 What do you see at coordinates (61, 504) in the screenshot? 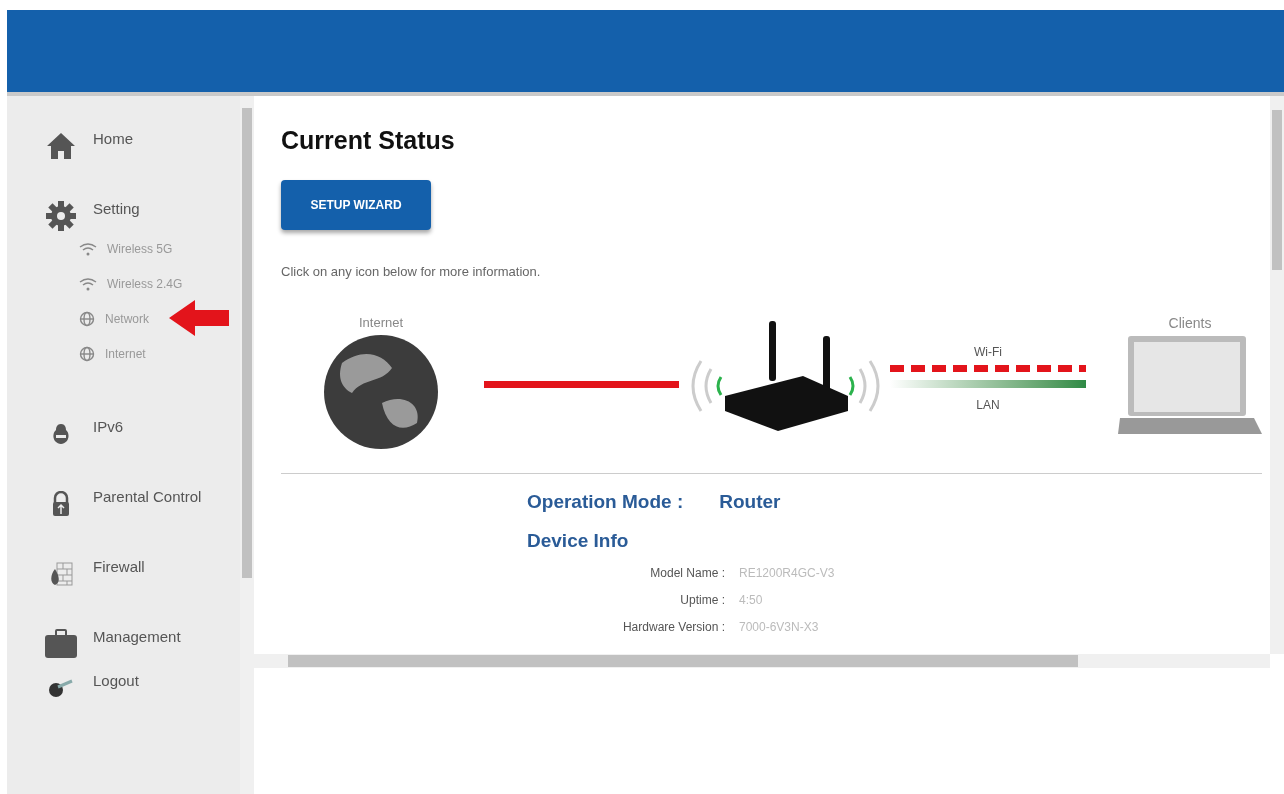
I see `padlock-icon` at bounding box center [61, 504].